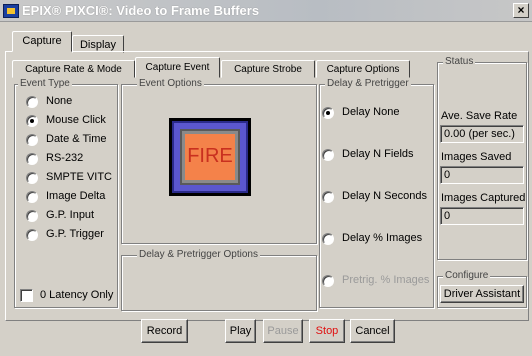 Image resolution: width=532 pixels, height=356 pixels. What do you see at coordinates (327, 331) in the screenshot?
I see `stop-button: Stop` at bounding box center [327, 331].